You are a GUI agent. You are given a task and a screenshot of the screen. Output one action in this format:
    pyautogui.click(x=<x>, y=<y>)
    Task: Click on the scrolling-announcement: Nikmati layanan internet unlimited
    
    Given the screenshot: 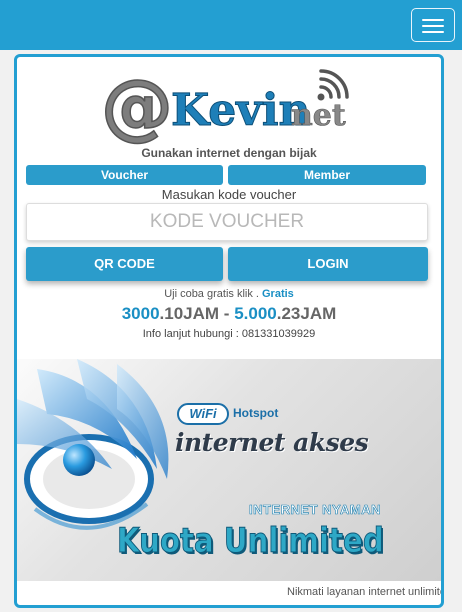 What is the action you would take?
    pyautogui.click(x=229, y=593)
    